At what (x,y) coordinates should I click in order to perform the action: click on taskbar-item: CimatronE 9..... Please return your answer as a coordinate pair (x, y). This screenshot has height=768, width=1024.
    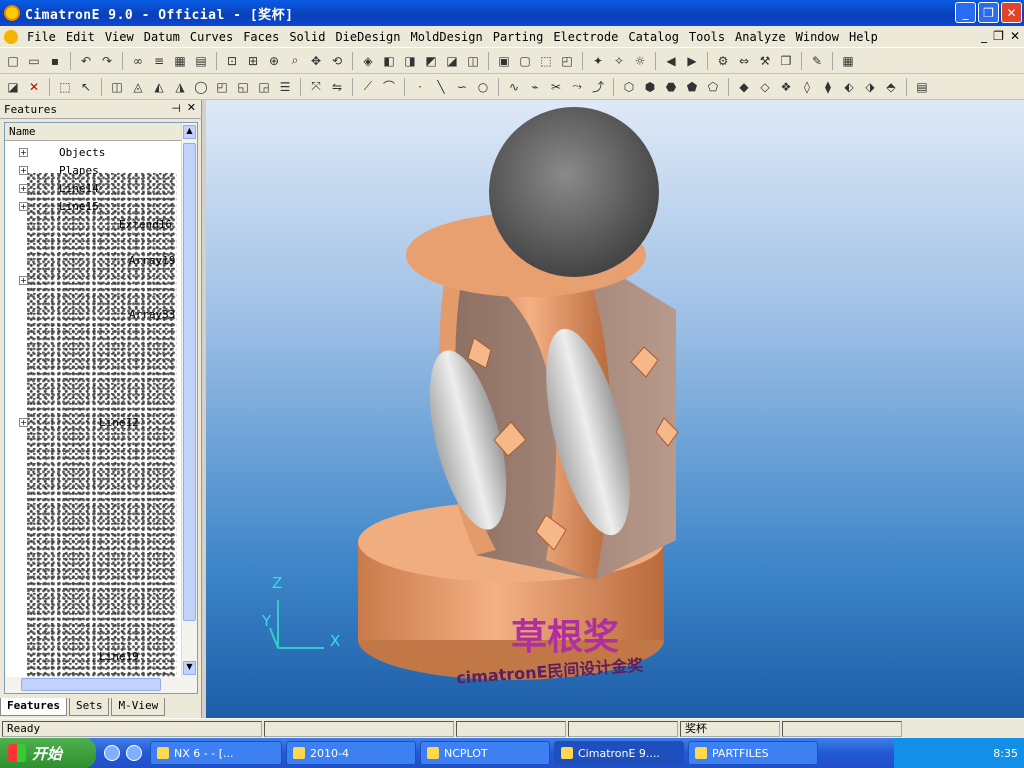
    Looking at the image, I should click on (619, 753).